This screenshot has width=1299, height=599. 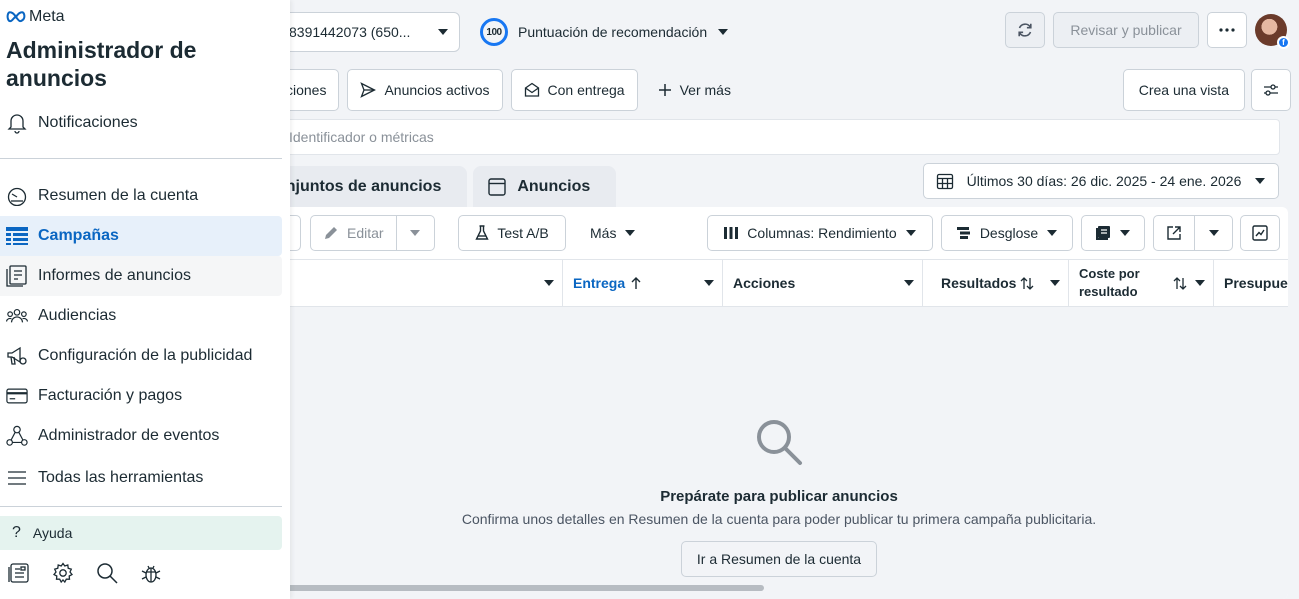 I want to click on sidebar-item-notifications: Notificaciones, so click(x=141, y=123).